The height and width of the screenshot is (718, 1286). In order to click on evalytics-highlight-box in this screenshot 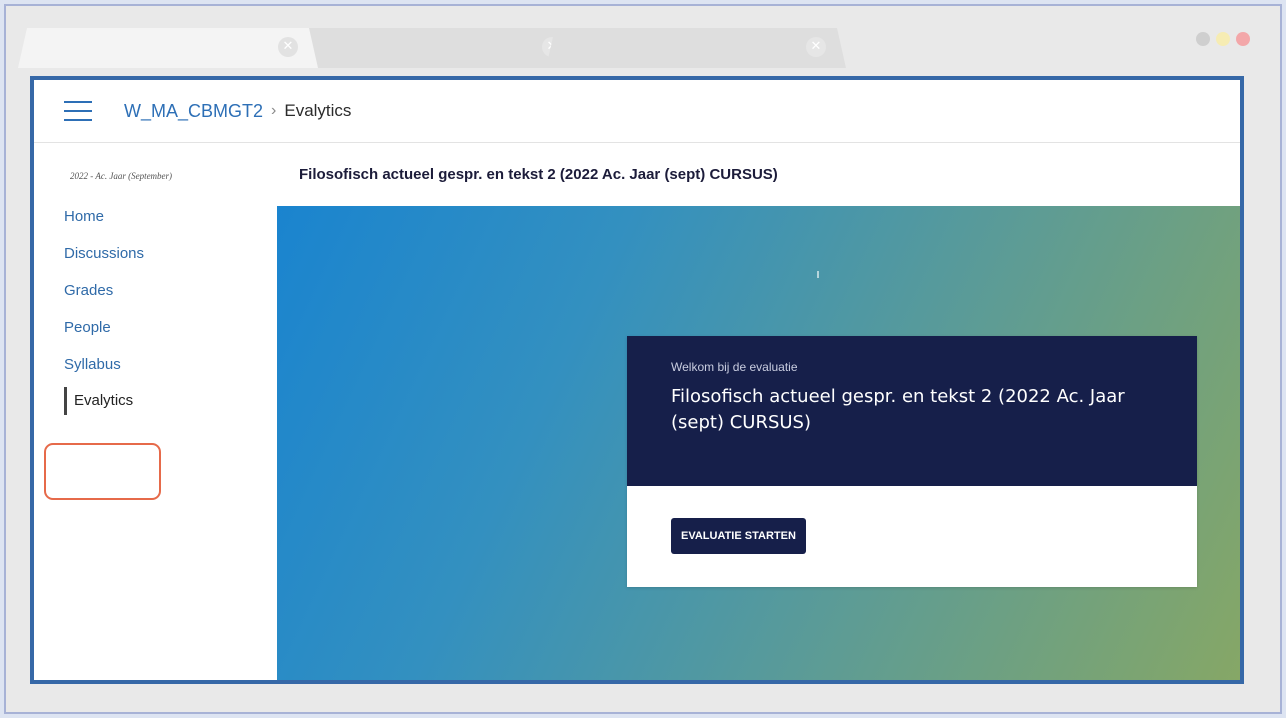, I will do `click(102, 471)`.